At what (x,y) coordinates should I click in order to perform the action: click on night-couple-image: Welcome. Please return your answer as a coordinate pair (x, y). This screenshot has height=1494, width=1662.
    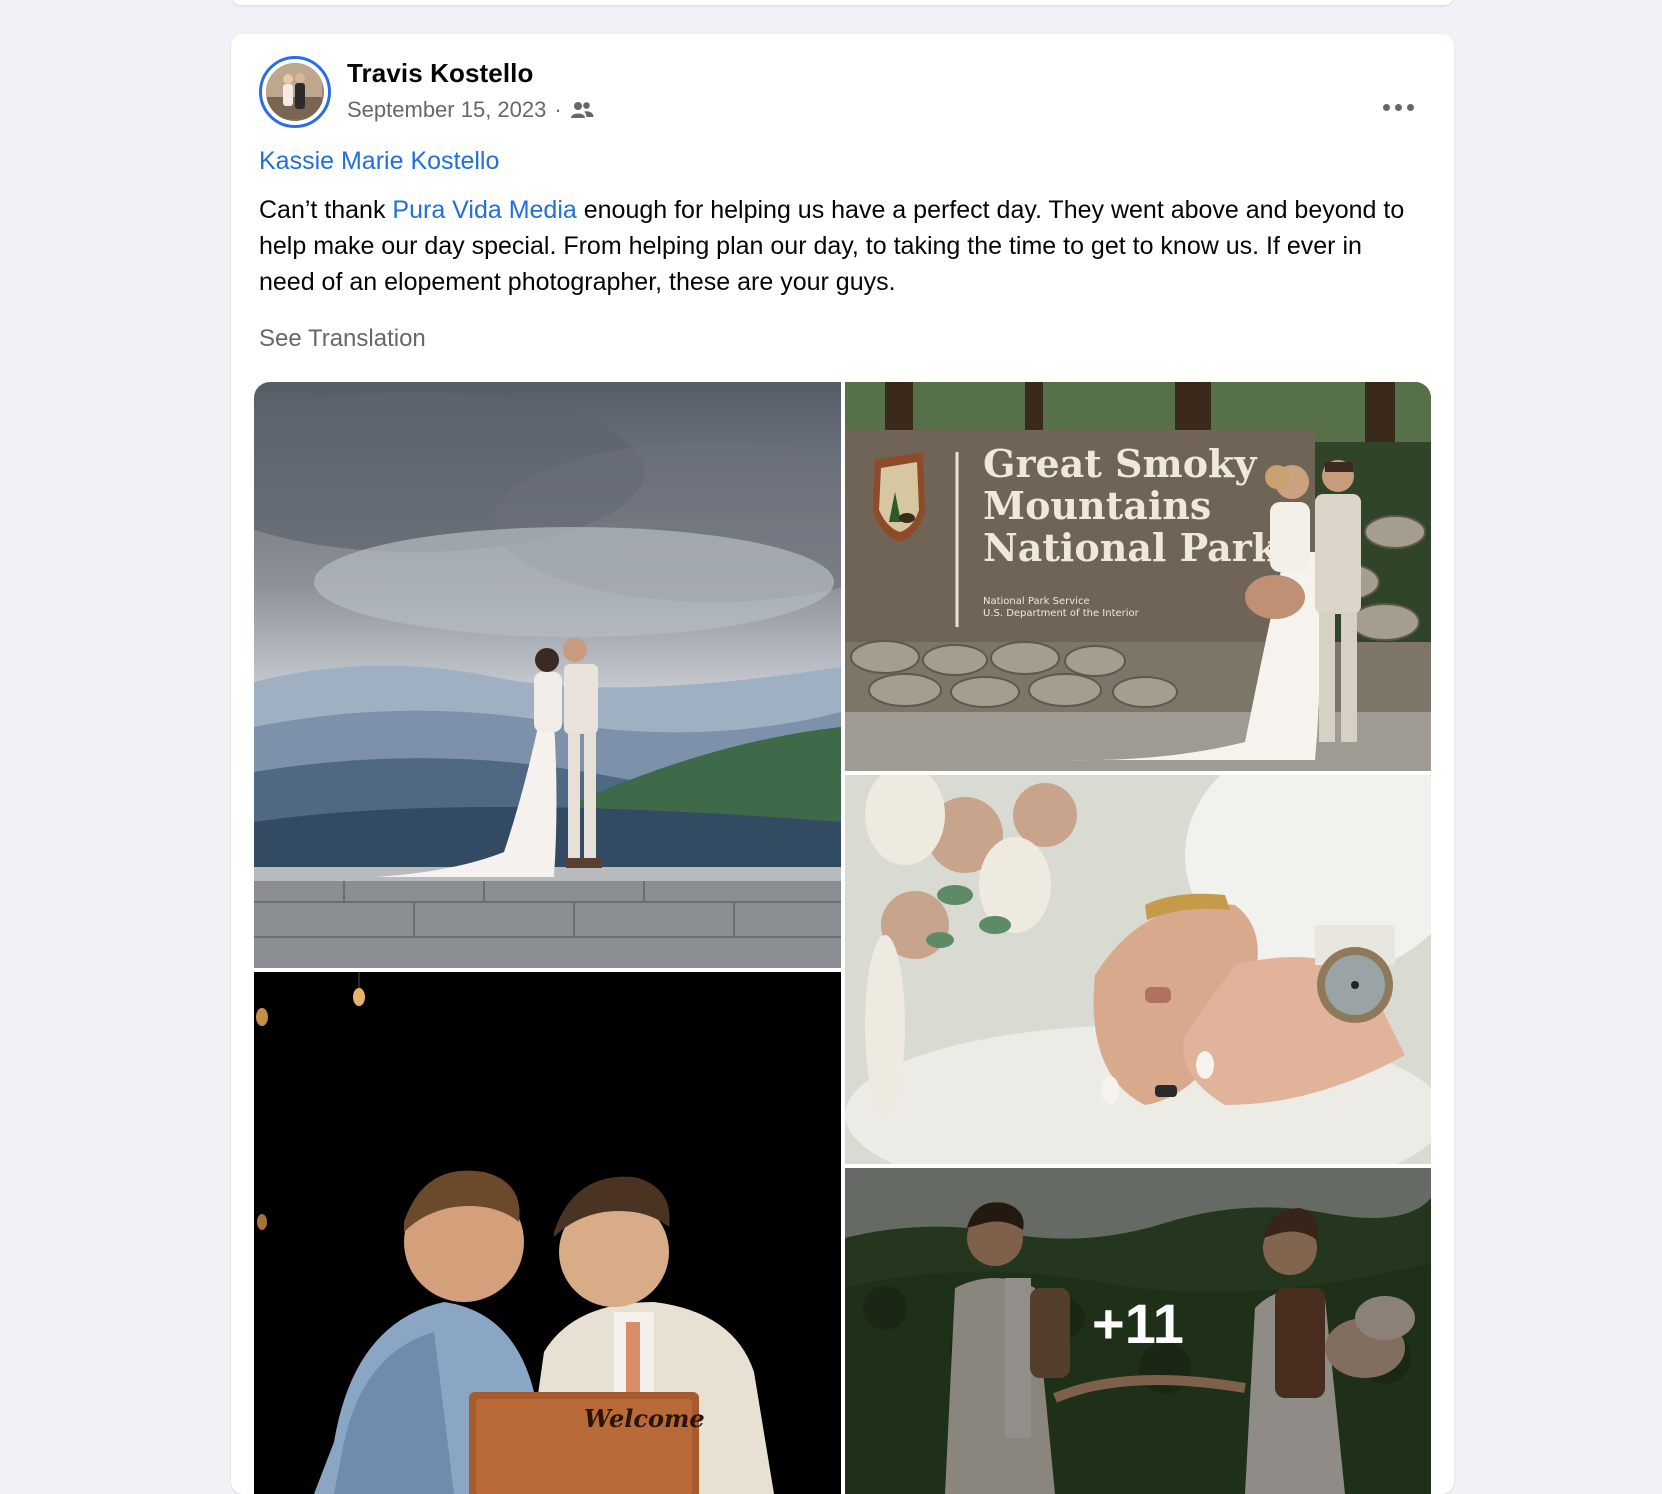
    Looking at the image, I should click on (547, 1233).